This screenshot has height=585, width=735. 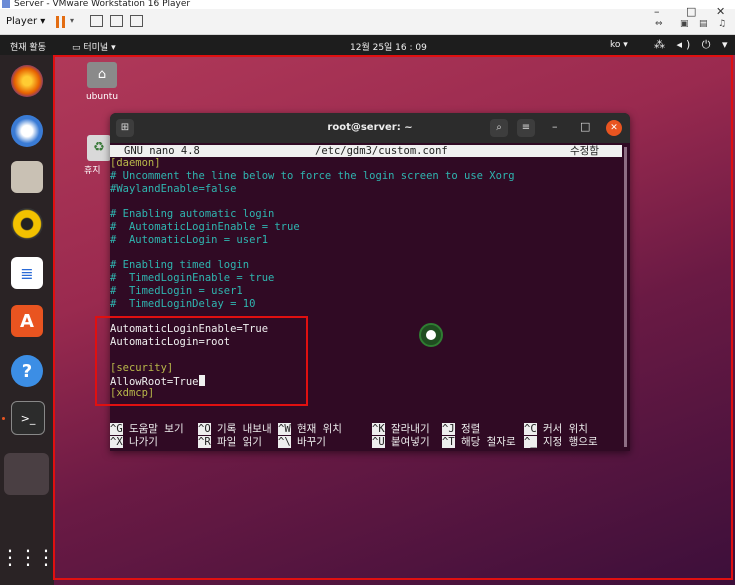 I want to click on shortcut-key: ^J, so click(x=448, y=429).